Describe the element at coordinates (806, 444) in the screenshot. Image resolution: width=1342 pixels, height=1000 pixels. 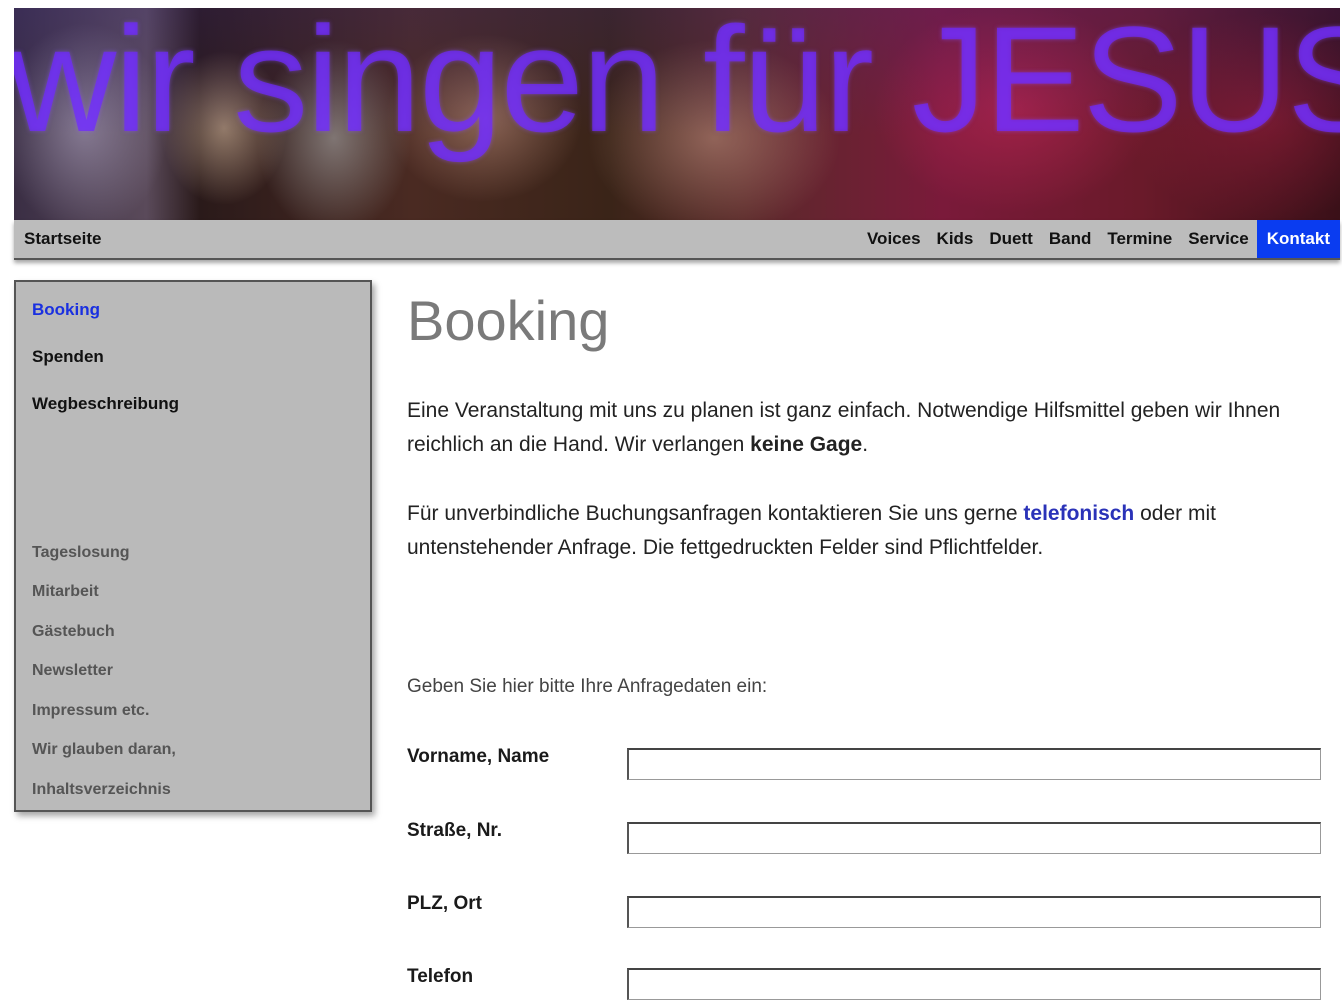
I see `no-fee-emphasis: keine Gage` at that location.